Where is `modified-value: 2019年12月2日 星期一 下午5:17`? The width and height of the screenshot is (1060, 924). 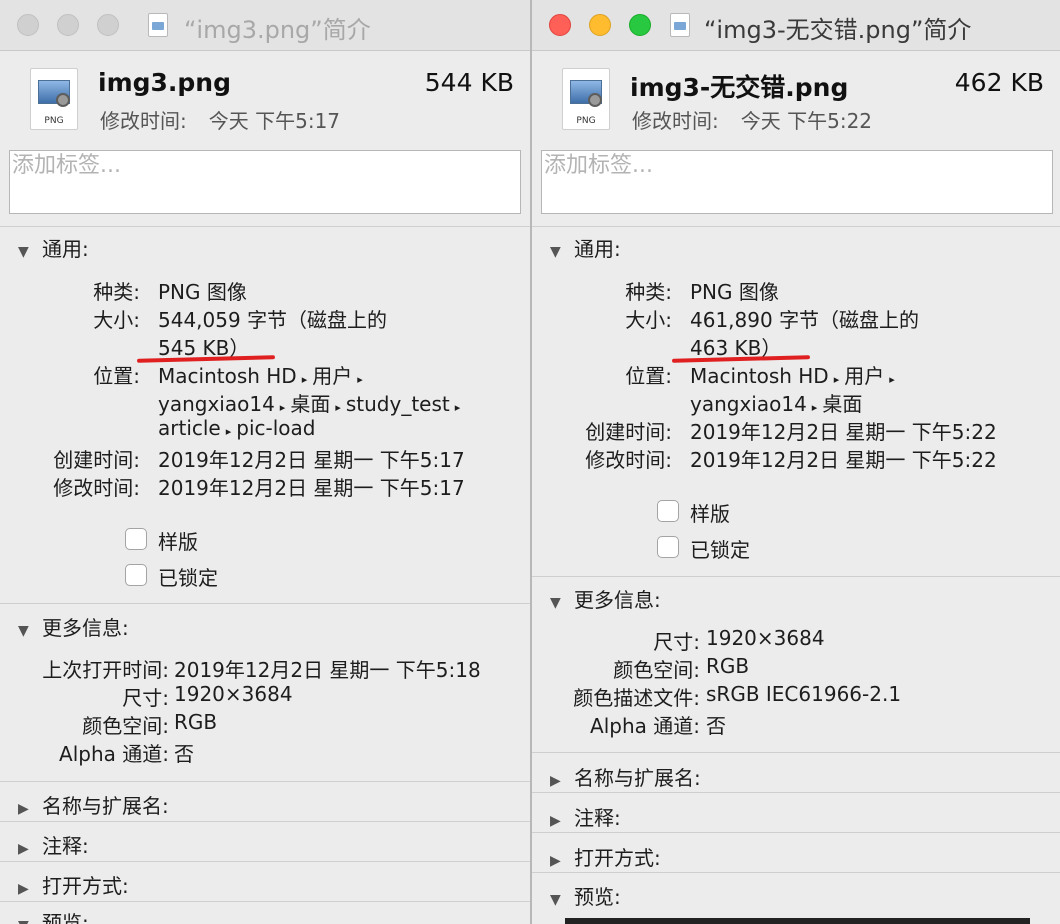
modified-value: 2019年12月2日 星期一 下午5:17 is located at coordinates (311, 488).